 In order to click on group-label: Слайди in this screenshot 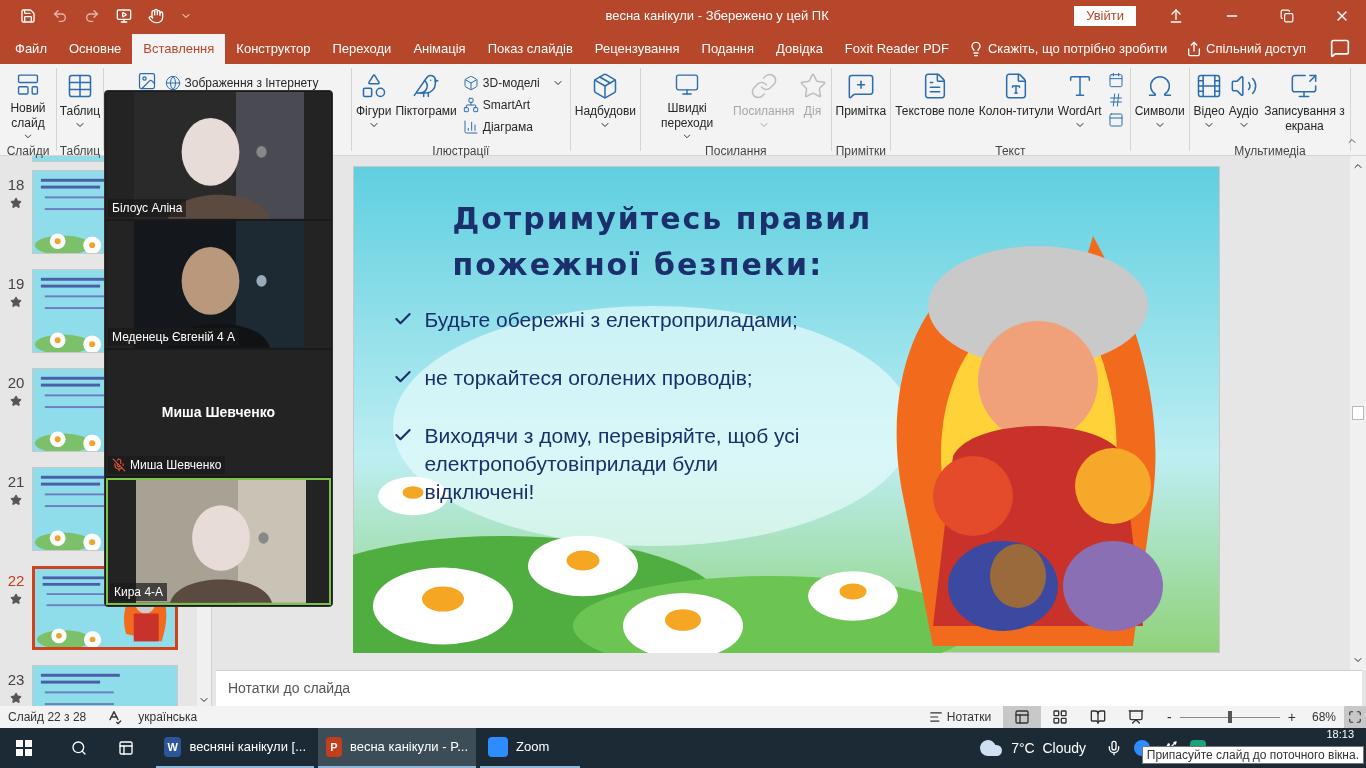, I will do `click(28, 151)`.